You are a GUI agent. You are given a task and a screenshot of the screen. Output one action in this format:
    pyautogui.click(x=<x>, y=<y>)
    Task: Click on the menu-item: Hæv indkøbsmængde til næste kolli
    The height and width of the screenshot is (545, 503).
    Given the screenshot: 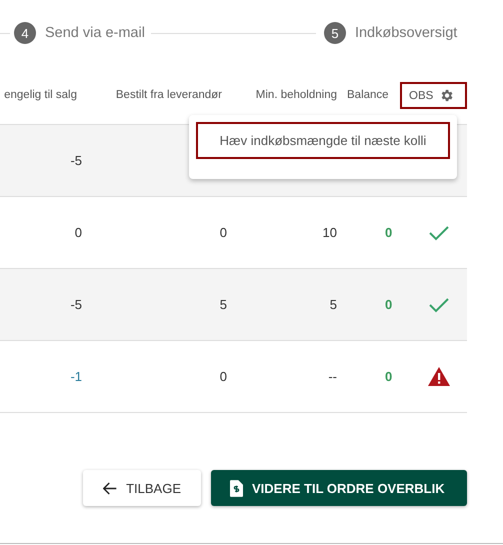 What is the action you would take?
    pyautogui.click(x=323, y=140)
    